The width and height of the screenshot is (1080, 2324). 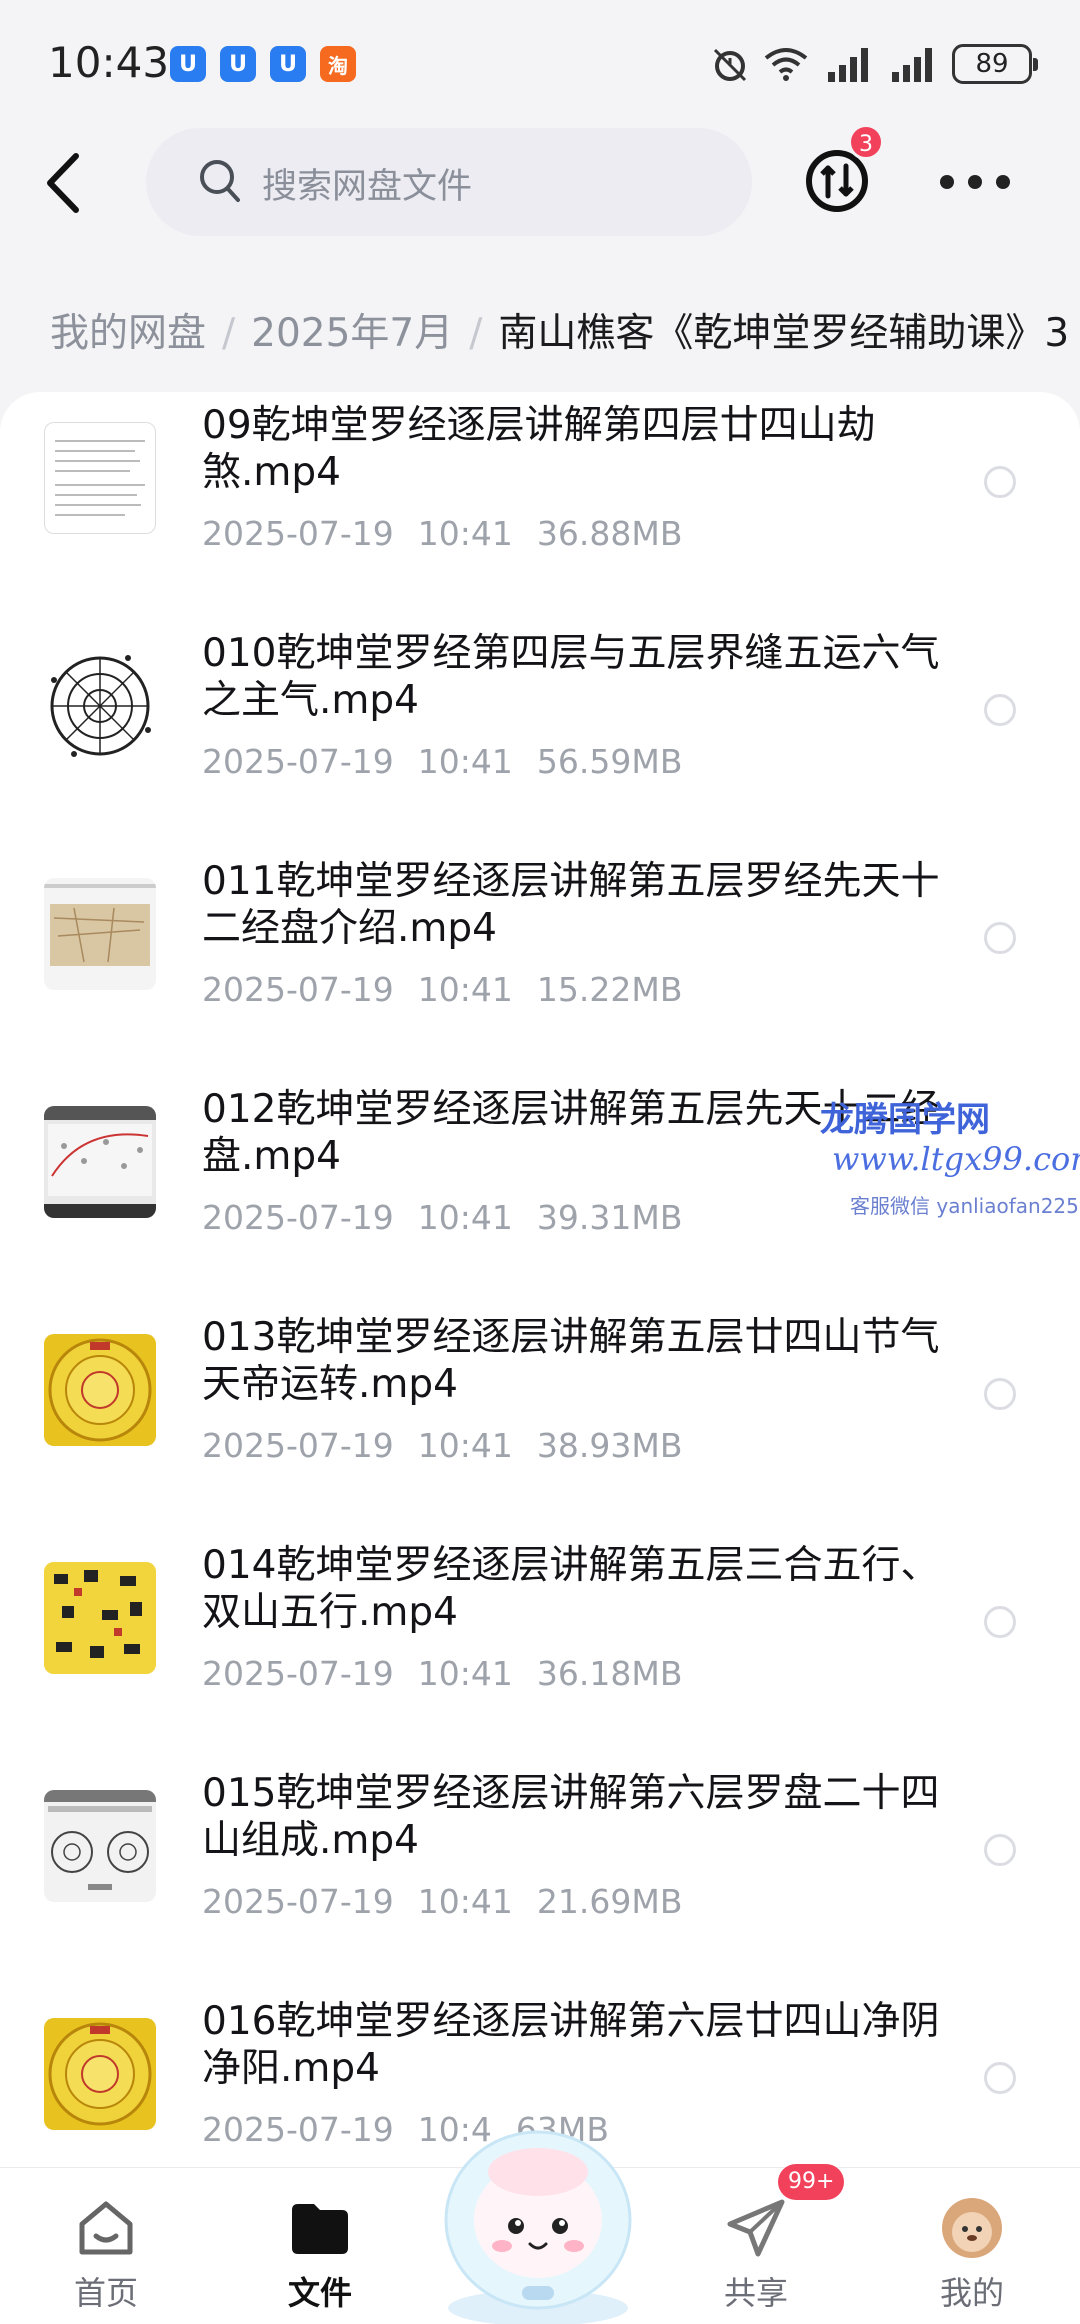 What do you see at coordinates (866, 142) in the screenshot?
I see `transfer-badge: 3` at bounding box center [866, 142].